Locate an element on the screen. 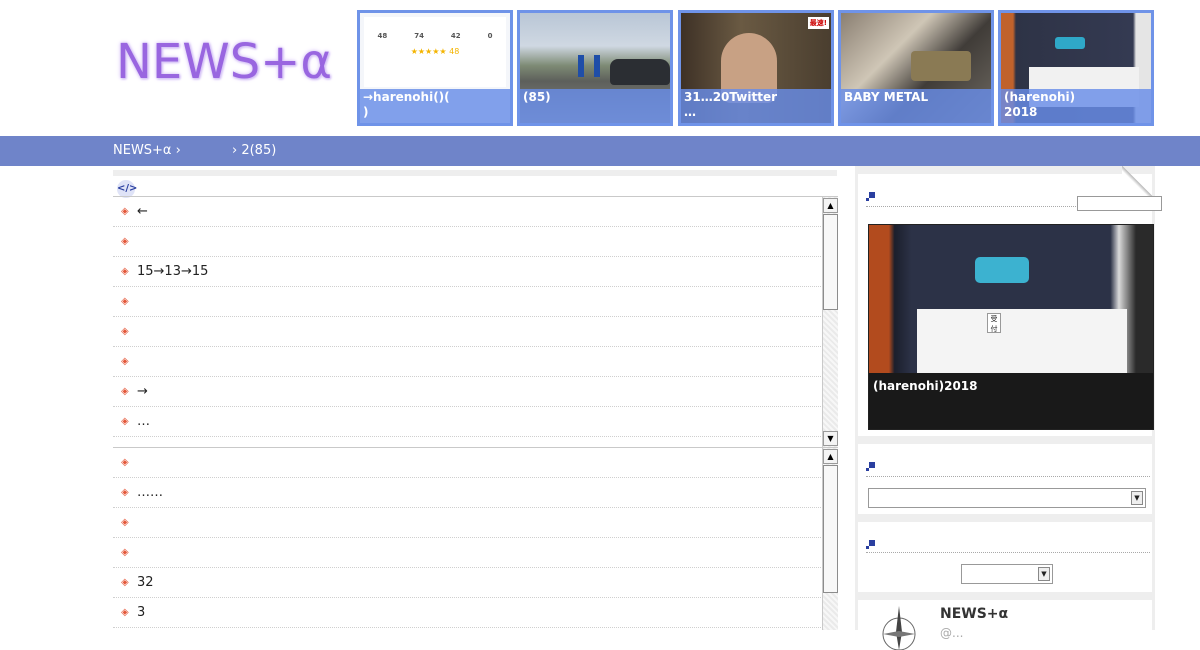  featured-article: 受付 (harenohi)2018 is located at coordinates (1011, 327).